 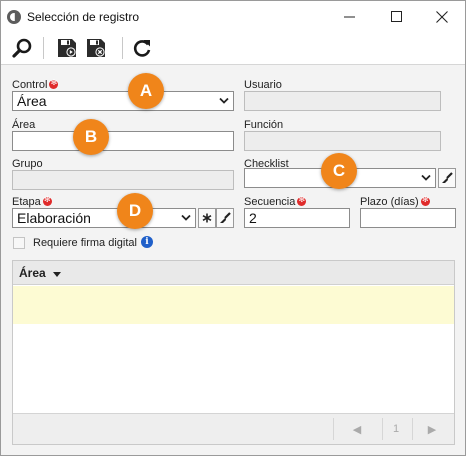 I want to click on search-icon, so click(x=22, y=48).